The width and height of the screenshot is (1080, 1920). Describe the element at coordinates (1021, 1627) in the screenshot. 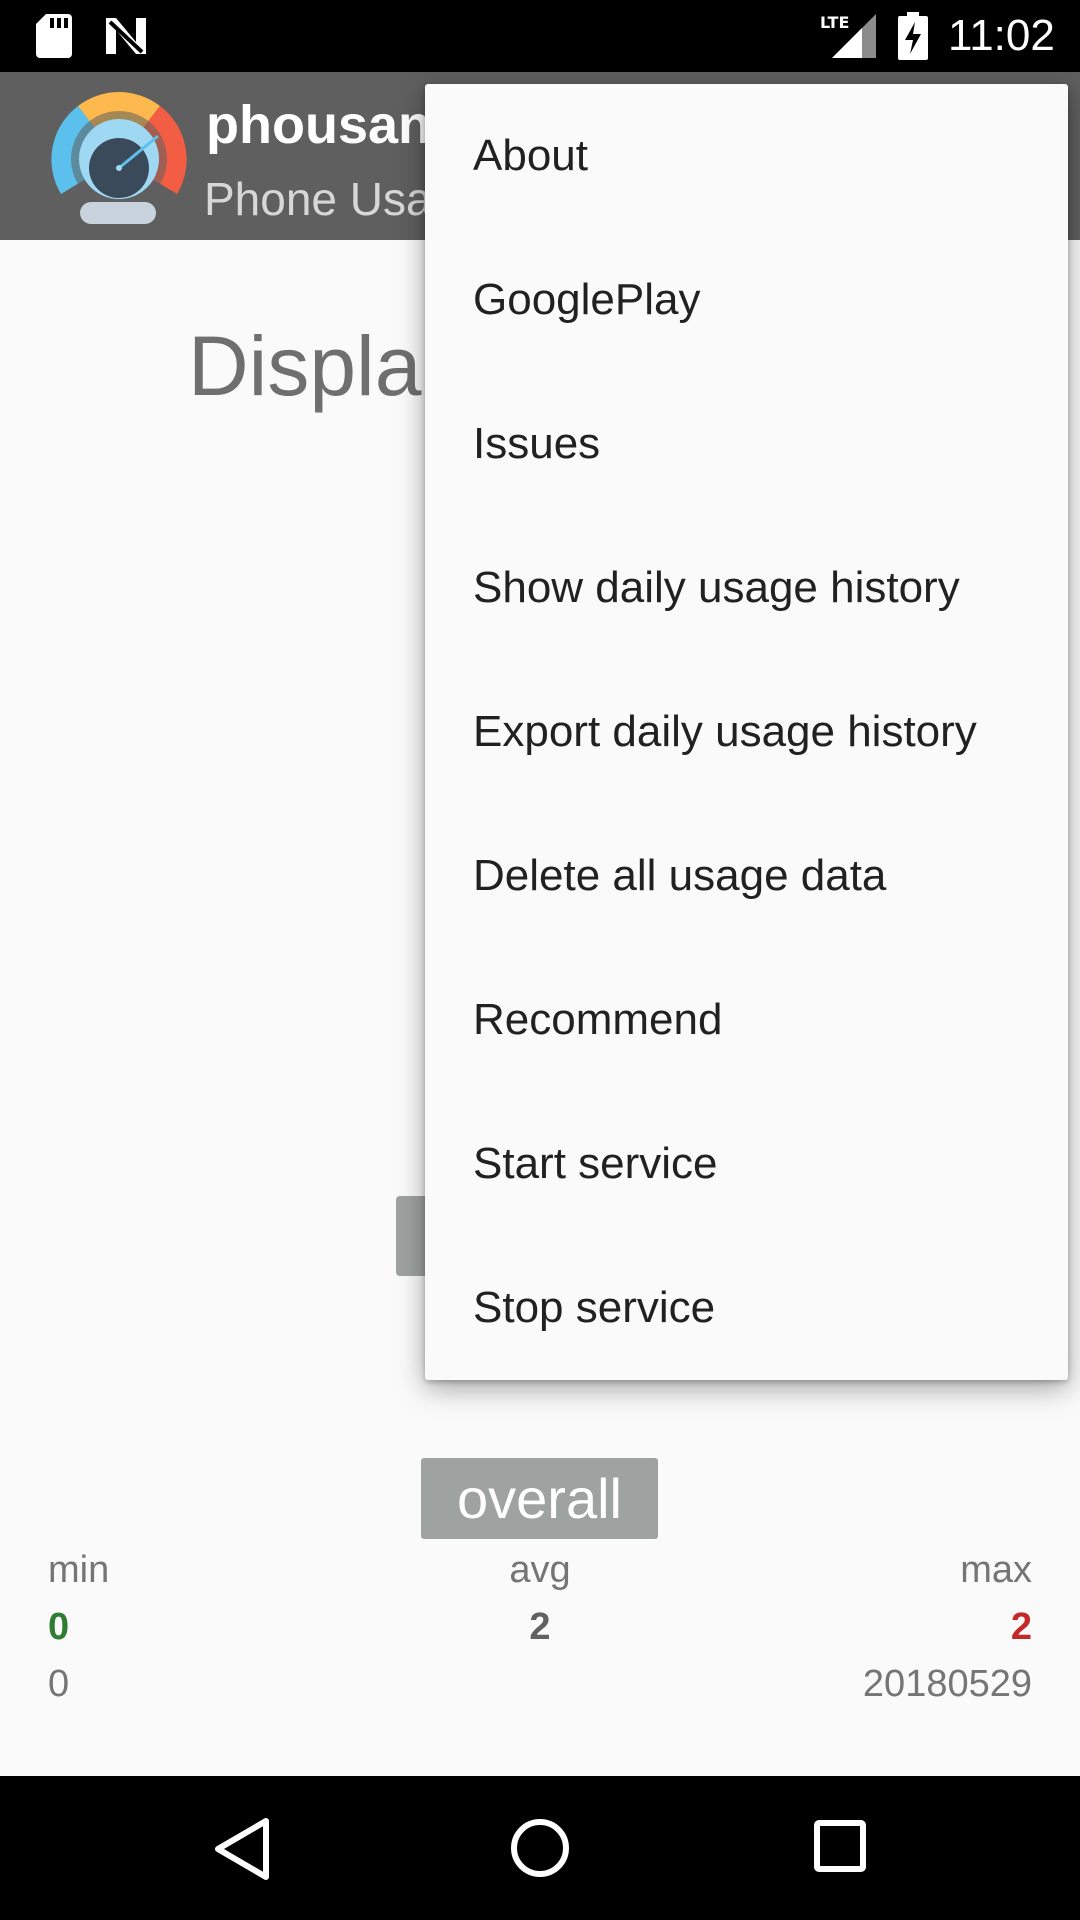

I see `max-value: 2` at that location.